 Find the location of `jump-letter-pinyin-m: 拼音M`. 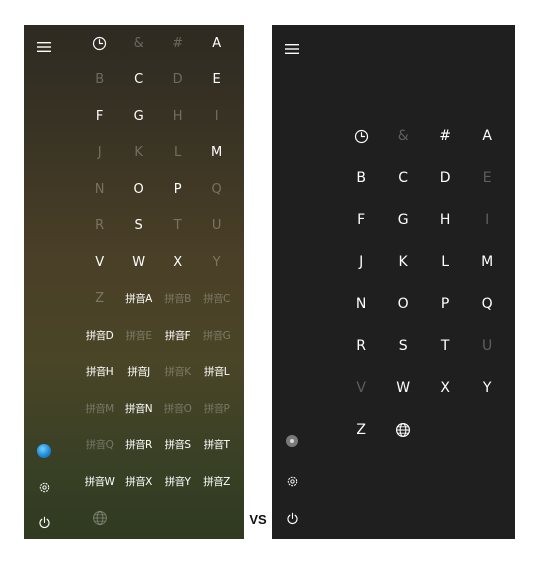

jump-letter-pinyin-m: 拼音M is located at coordinates (99, 408).